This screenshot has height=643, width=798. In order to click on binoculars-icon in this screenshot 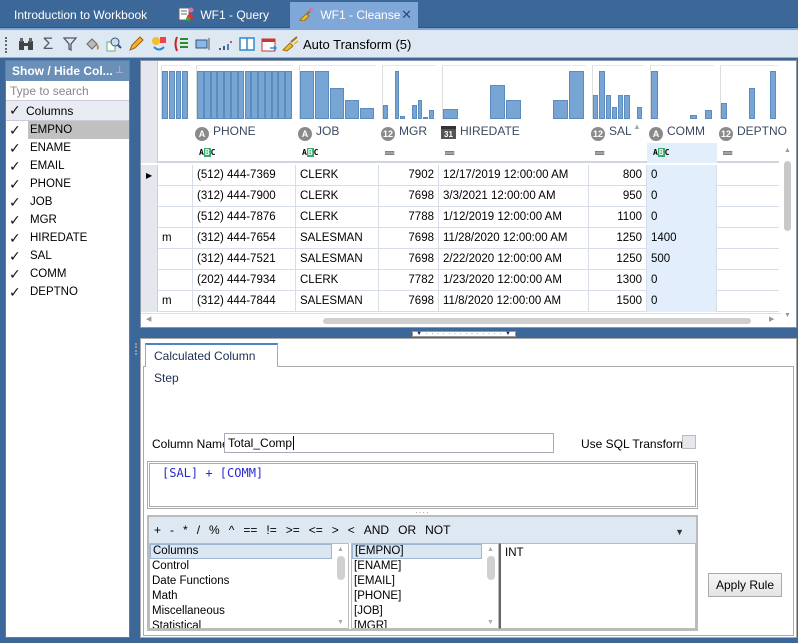, I will do `click(26, 44)`.